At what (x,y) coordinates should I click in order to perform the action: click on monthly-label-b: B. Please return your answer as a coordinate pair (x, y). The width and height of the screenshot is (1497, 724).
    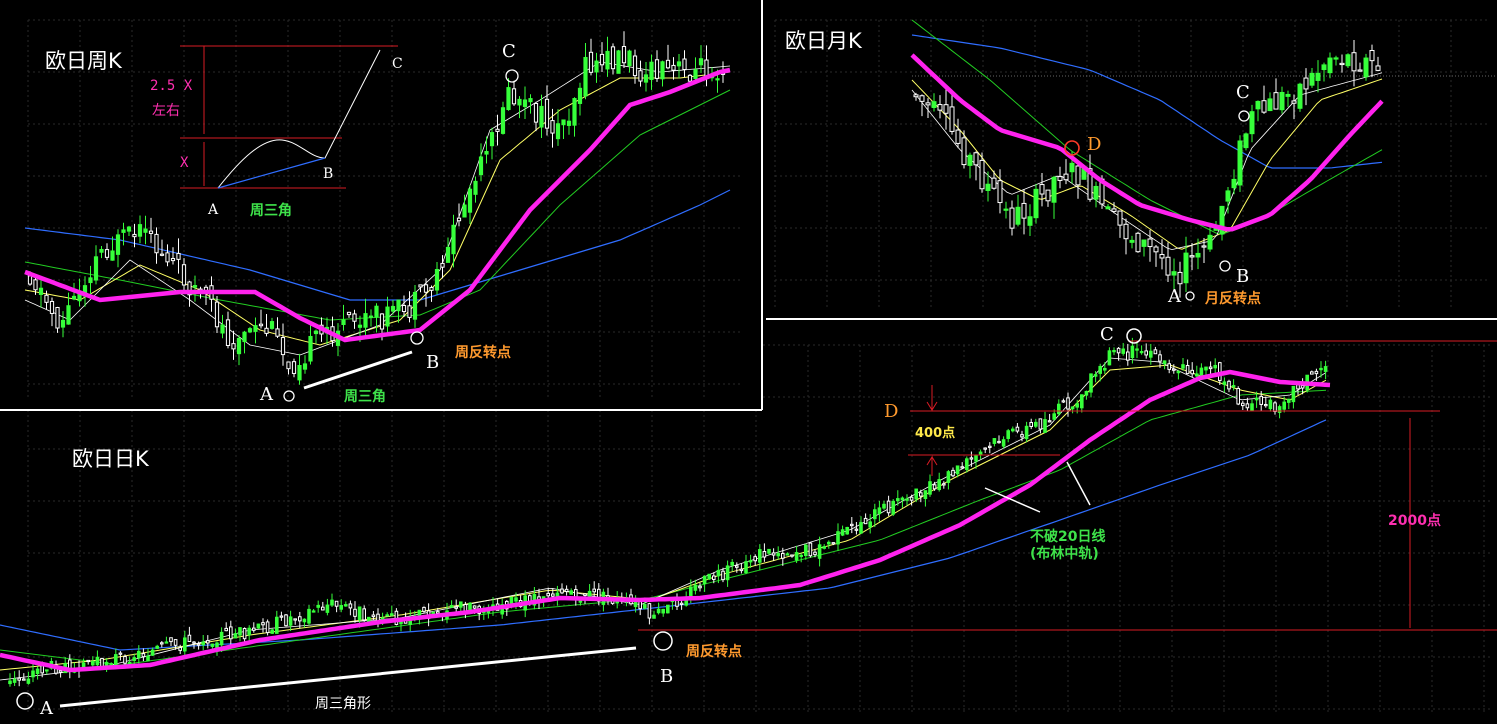
    Looking at the image, I should click on (1242, 276).